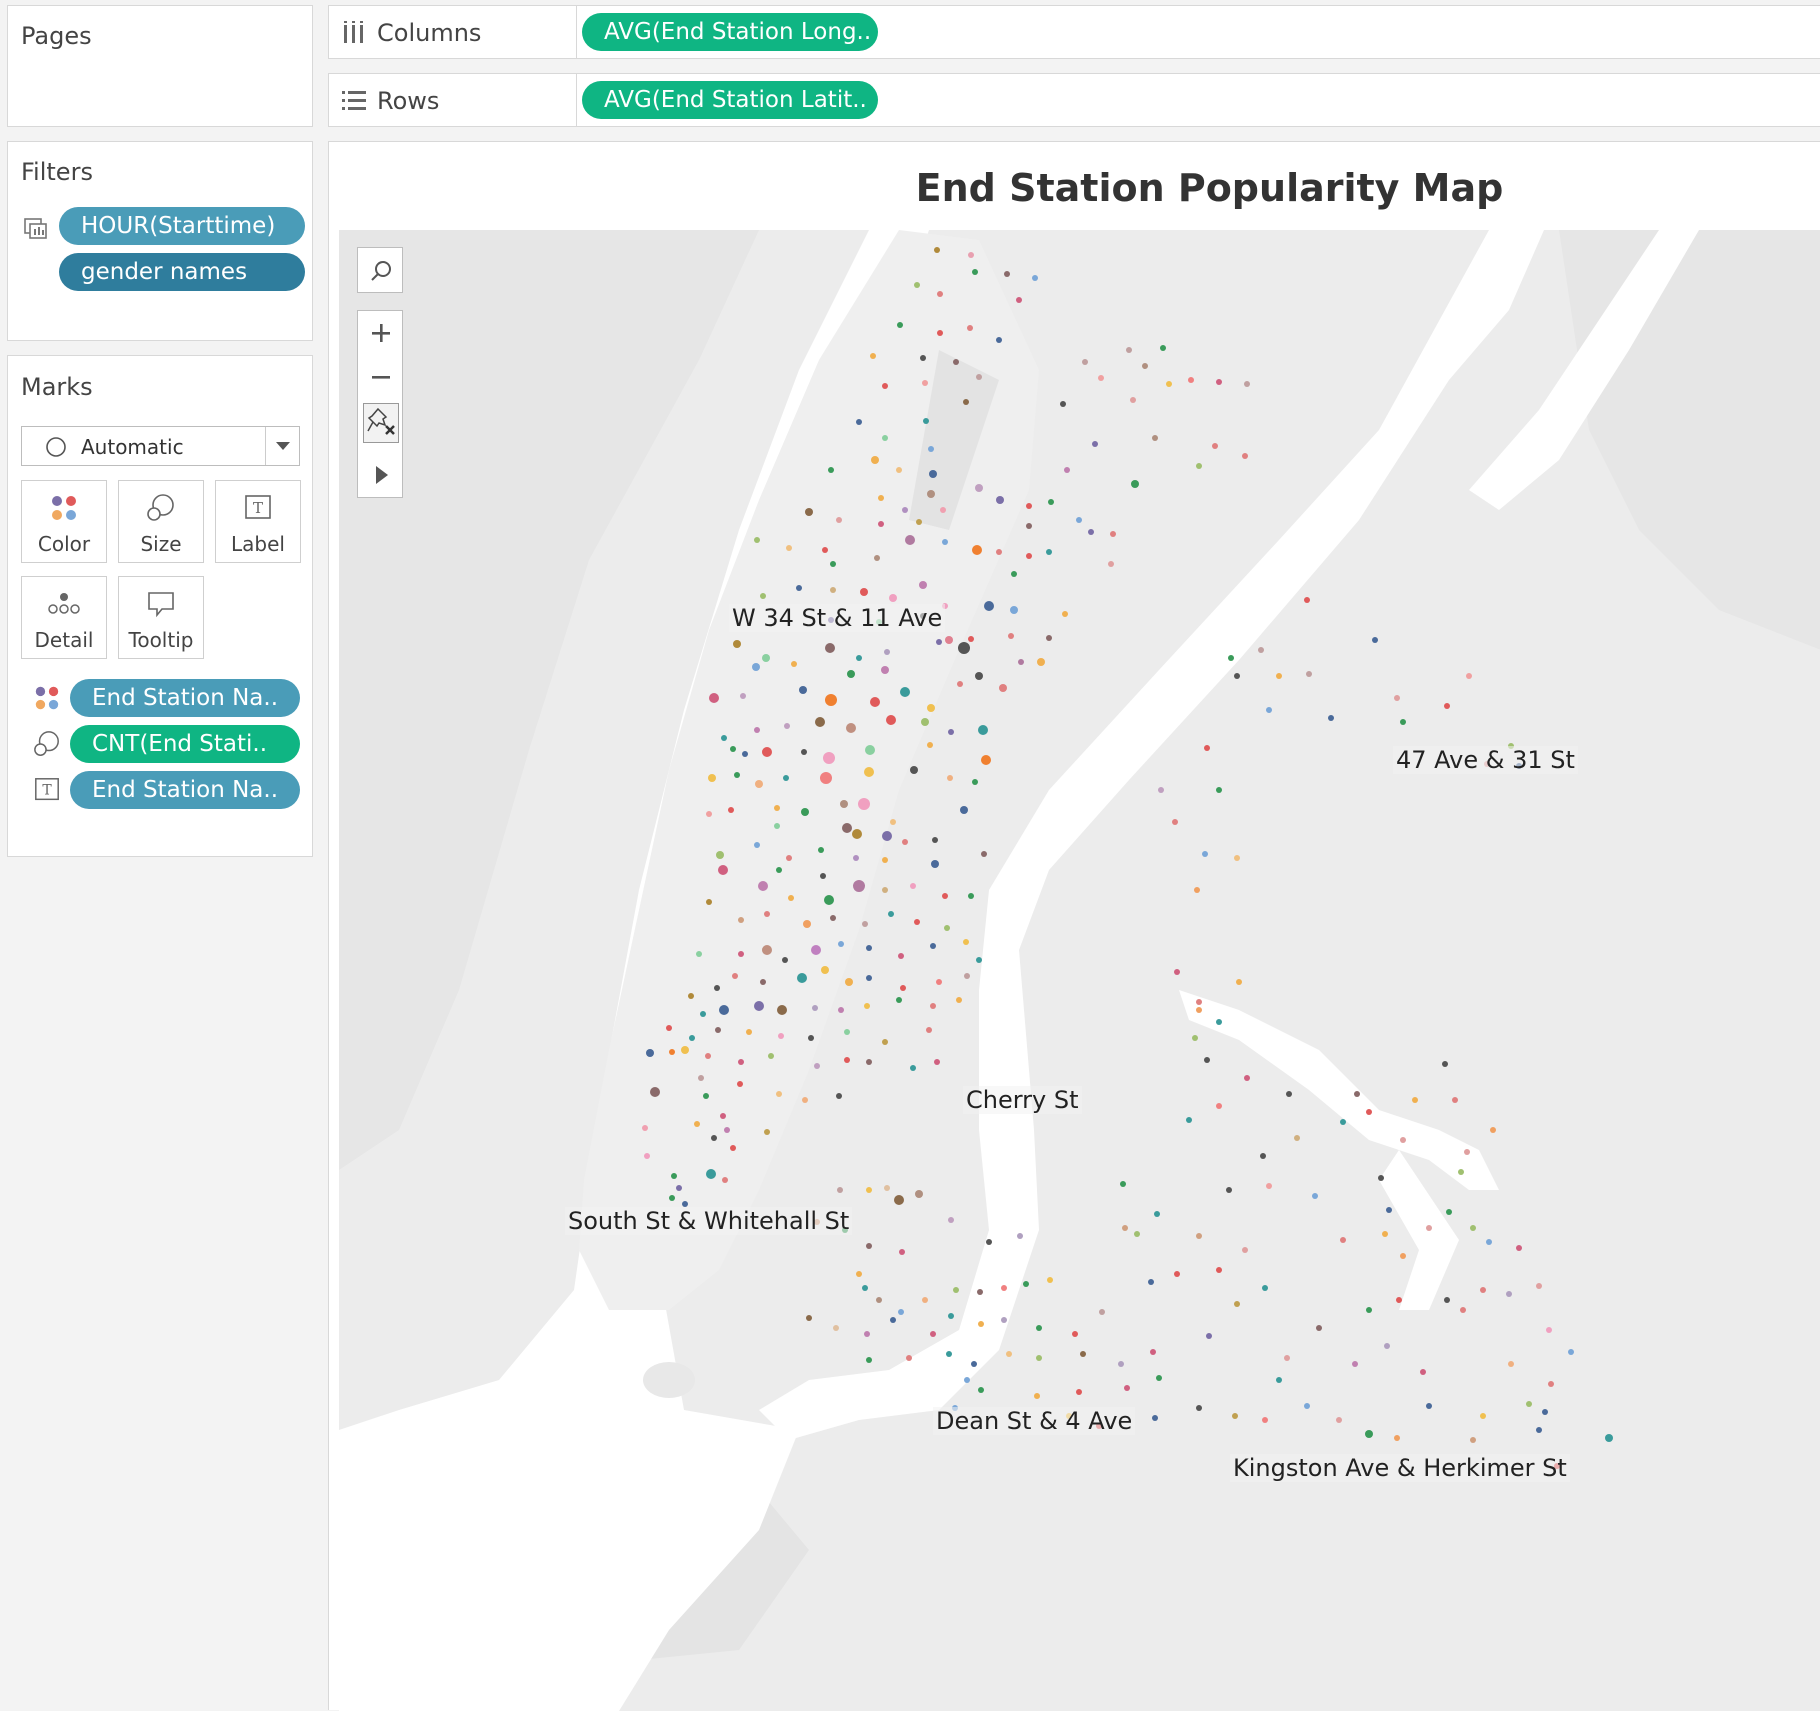 The width and height of the screenshot is (1820, 1711). I want to click on filter-showing-icon, so click(36, 228).